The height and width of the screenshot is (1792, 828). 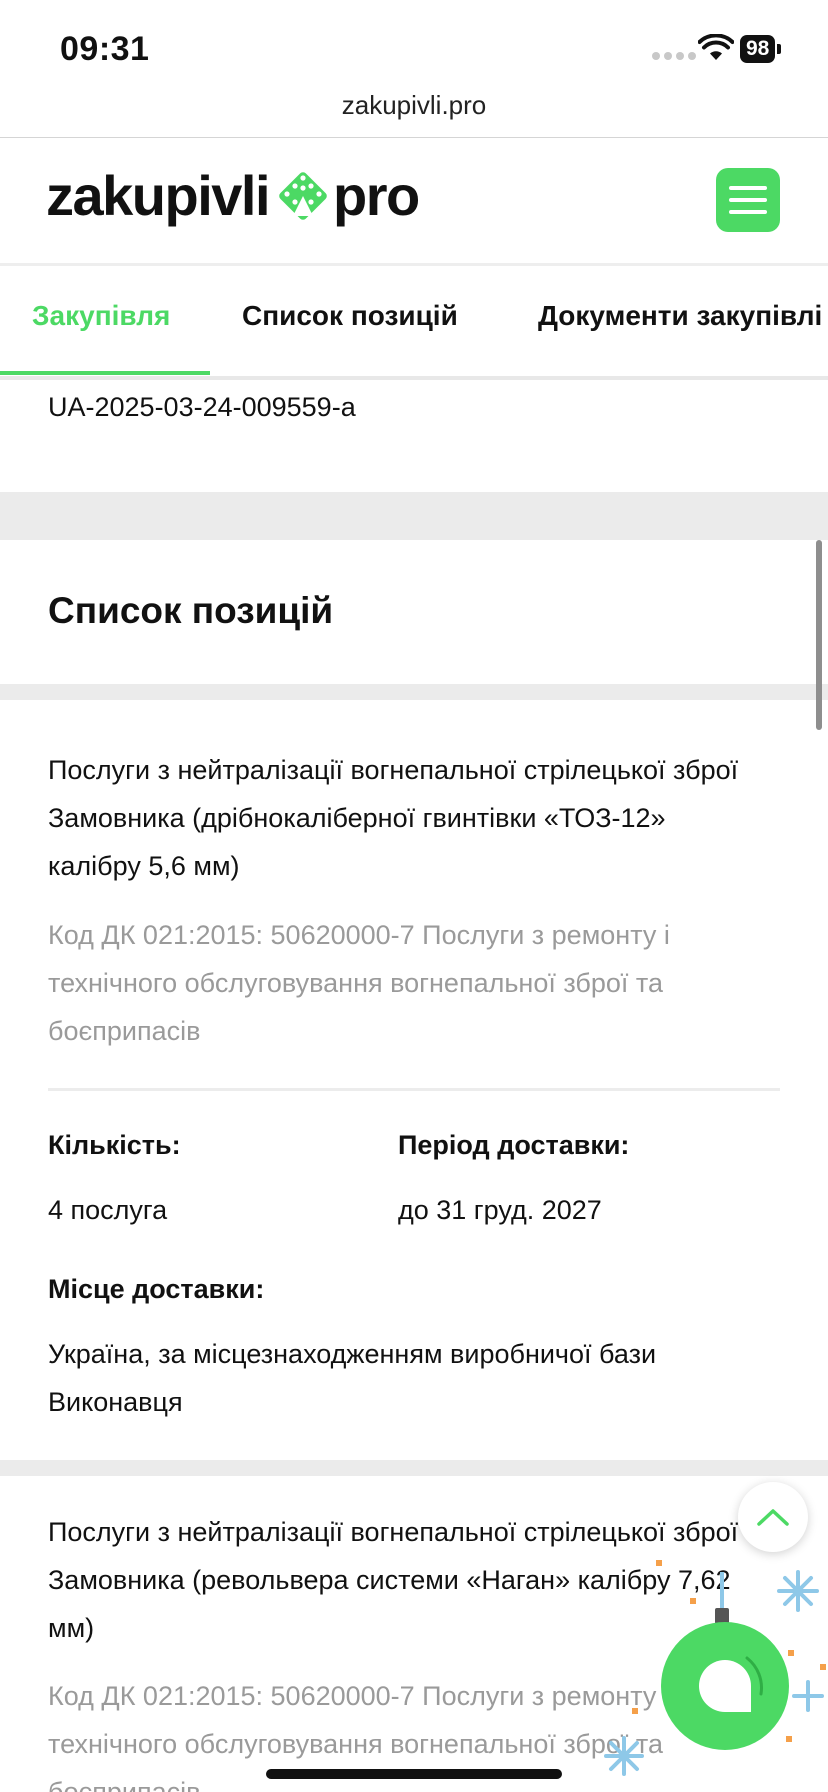 What do you see at coordinates (101, 316) in the screenshot?
I see `tab-procurement: Закупівля` at bounding box center [101, 316].